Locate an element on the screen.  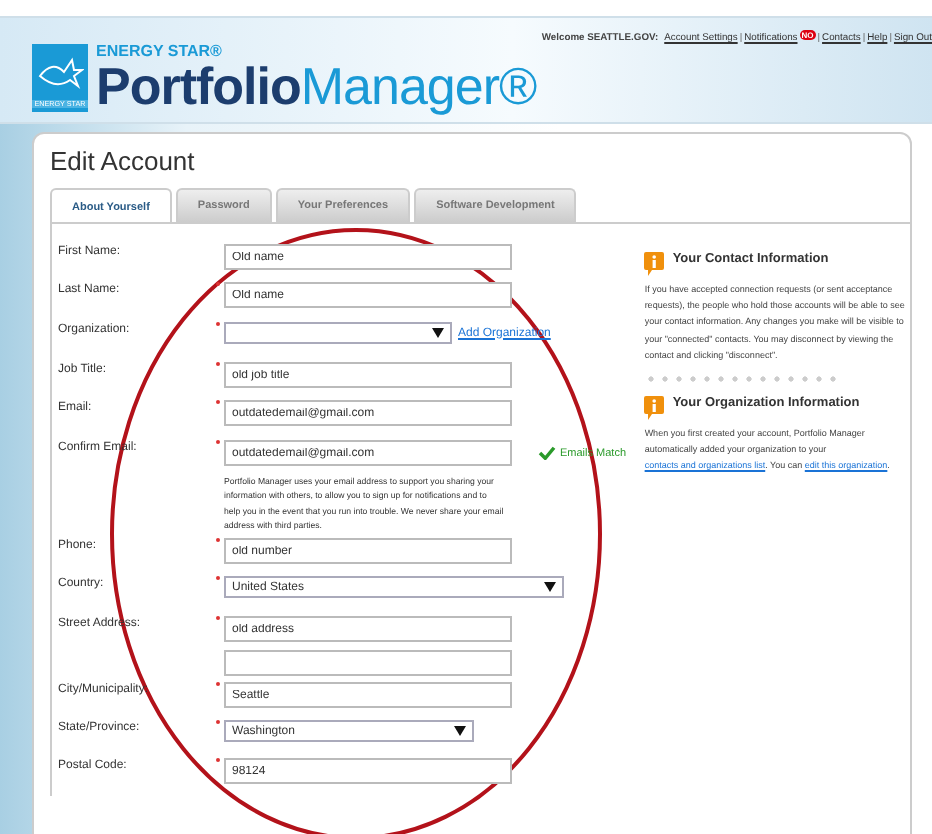
brand-title: PortfolioManager® is located at coordinates (316, 86).